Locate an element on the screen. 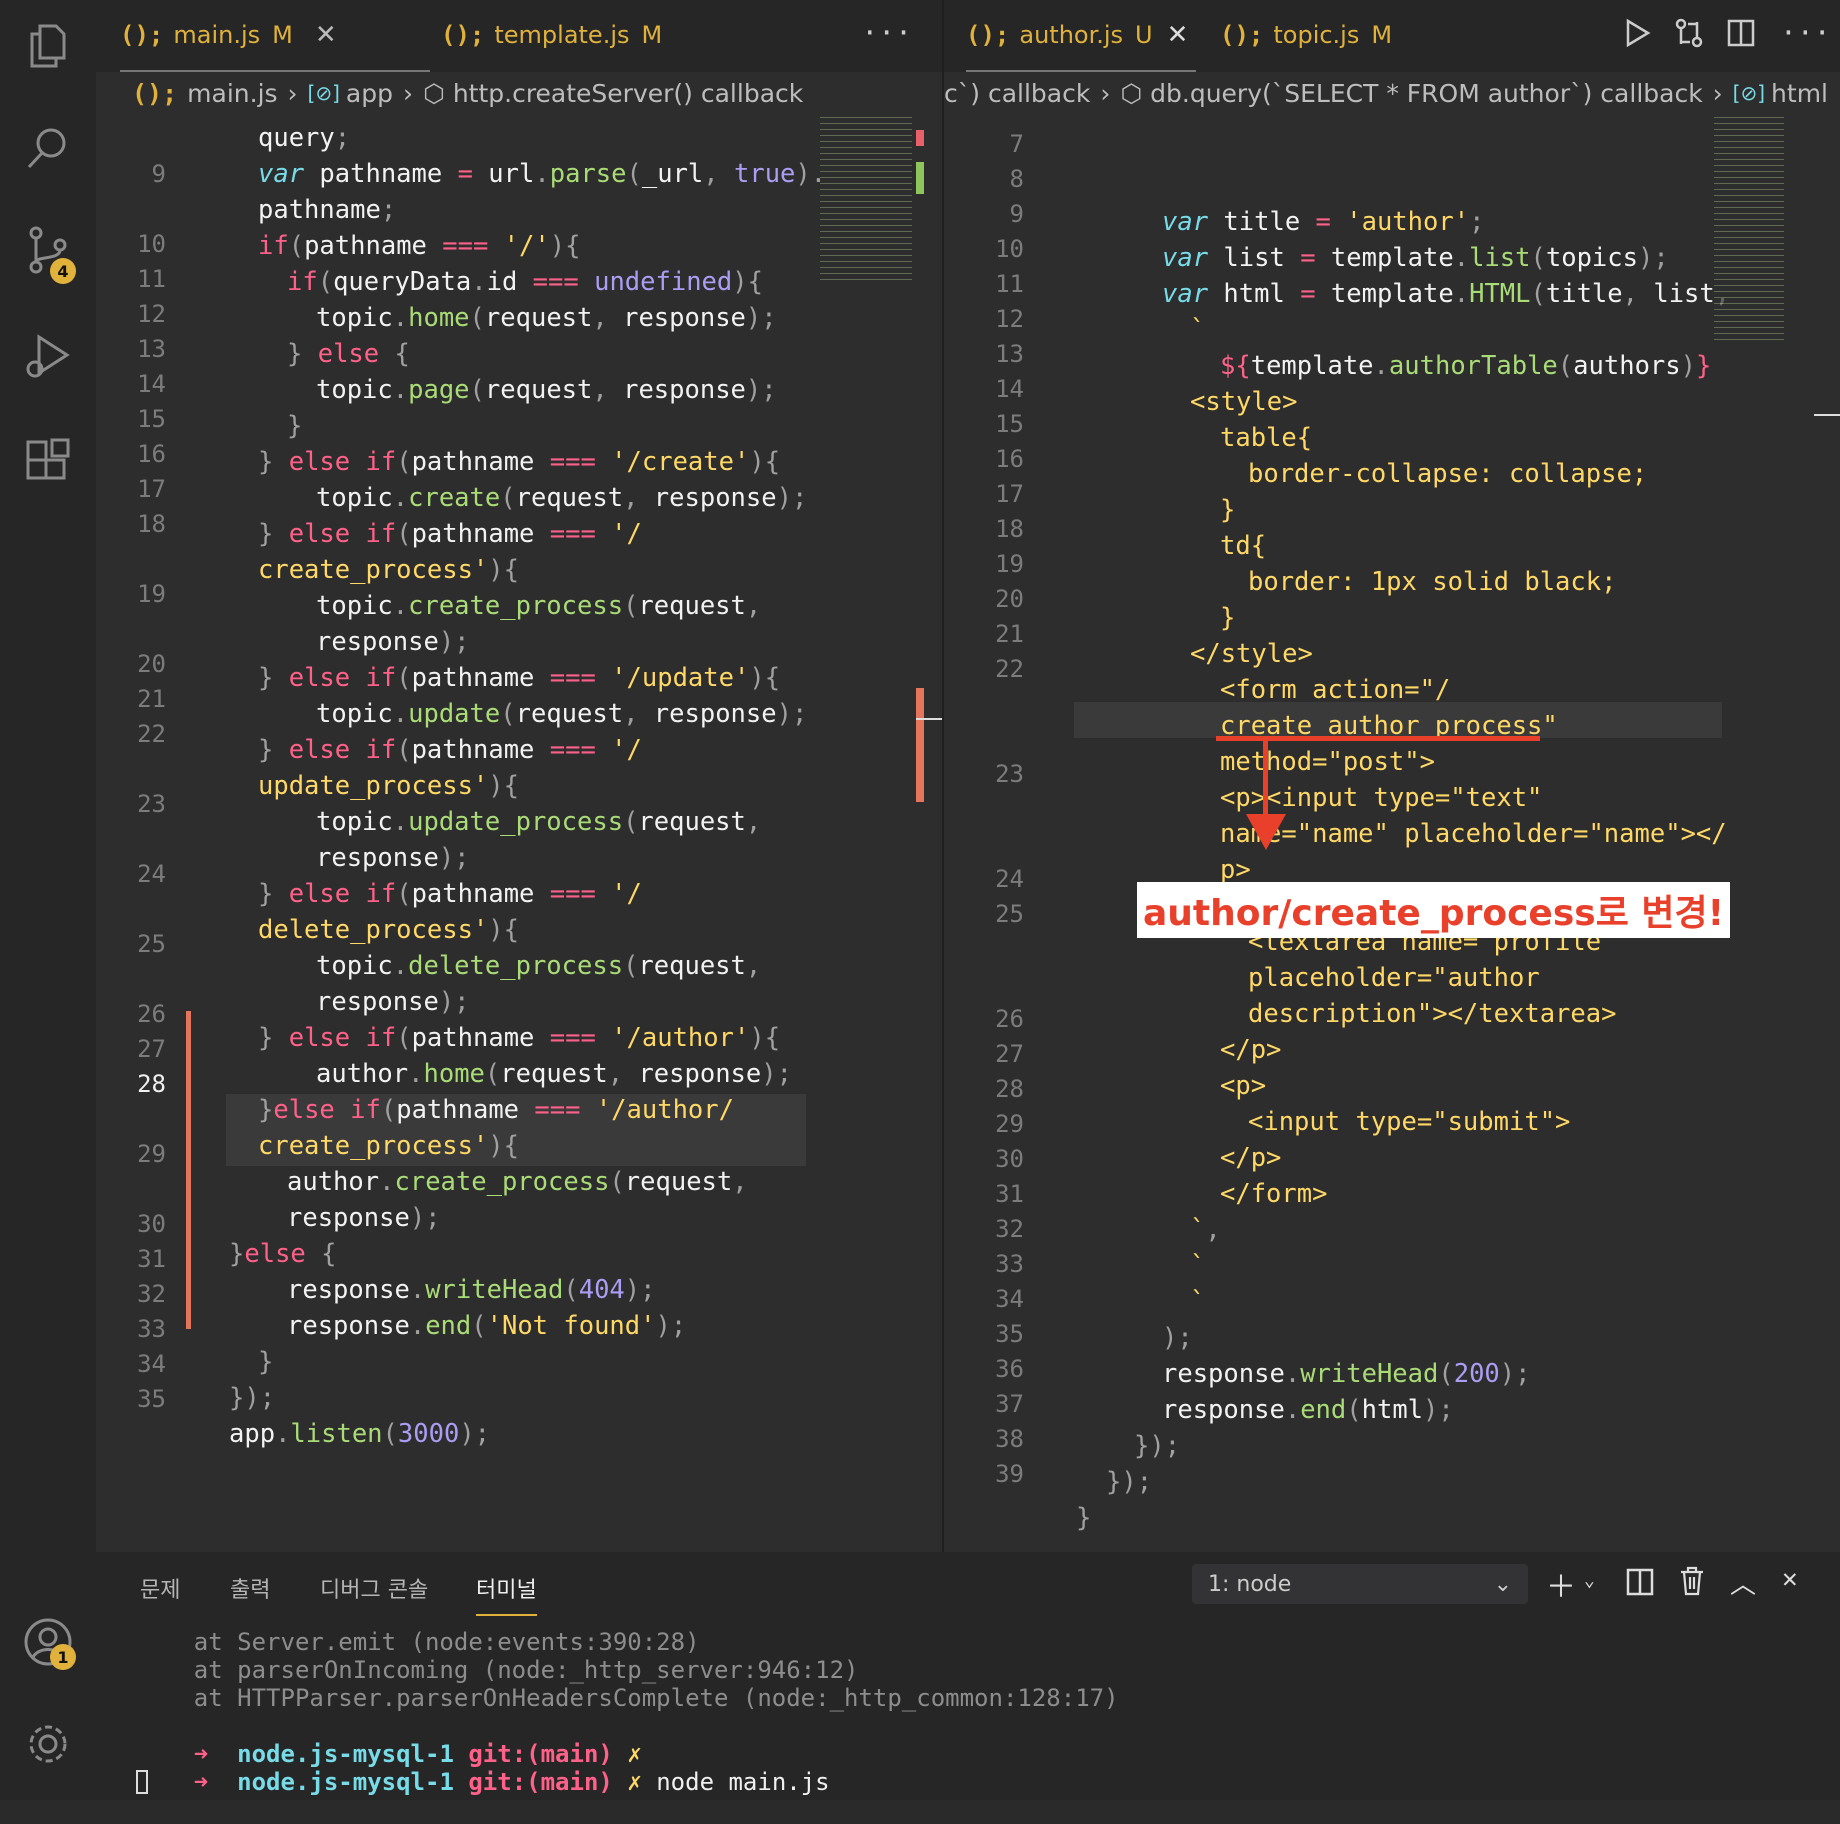  chevron-down-icon: ⌄ is located at coordinates (1589, 1580).